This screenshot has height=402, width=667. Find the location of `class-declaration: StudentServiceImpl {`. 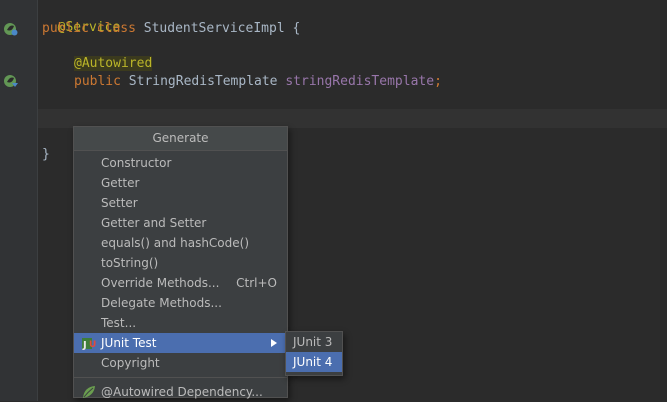

class-declaration: StudentServiceImpl { is located at coordinates (222, 28).